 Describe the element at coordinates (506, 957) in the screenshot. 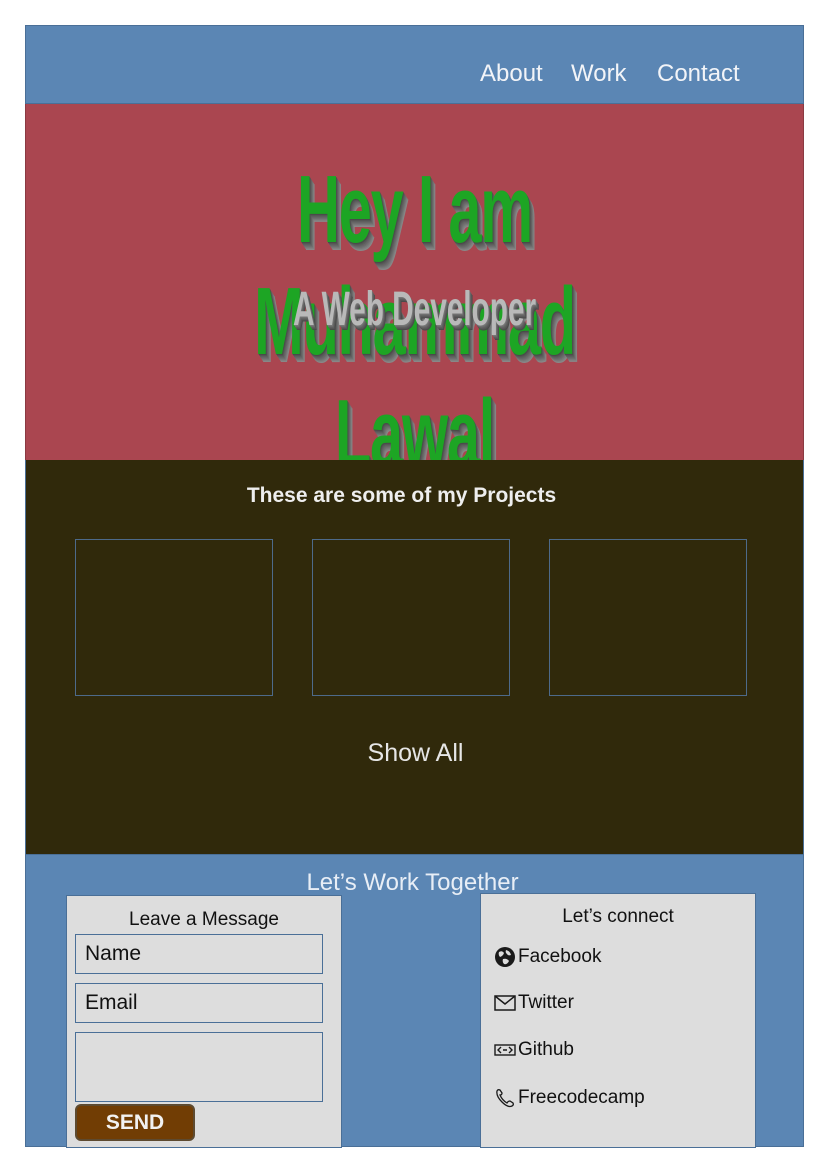

I see `globe-icon` at that location.